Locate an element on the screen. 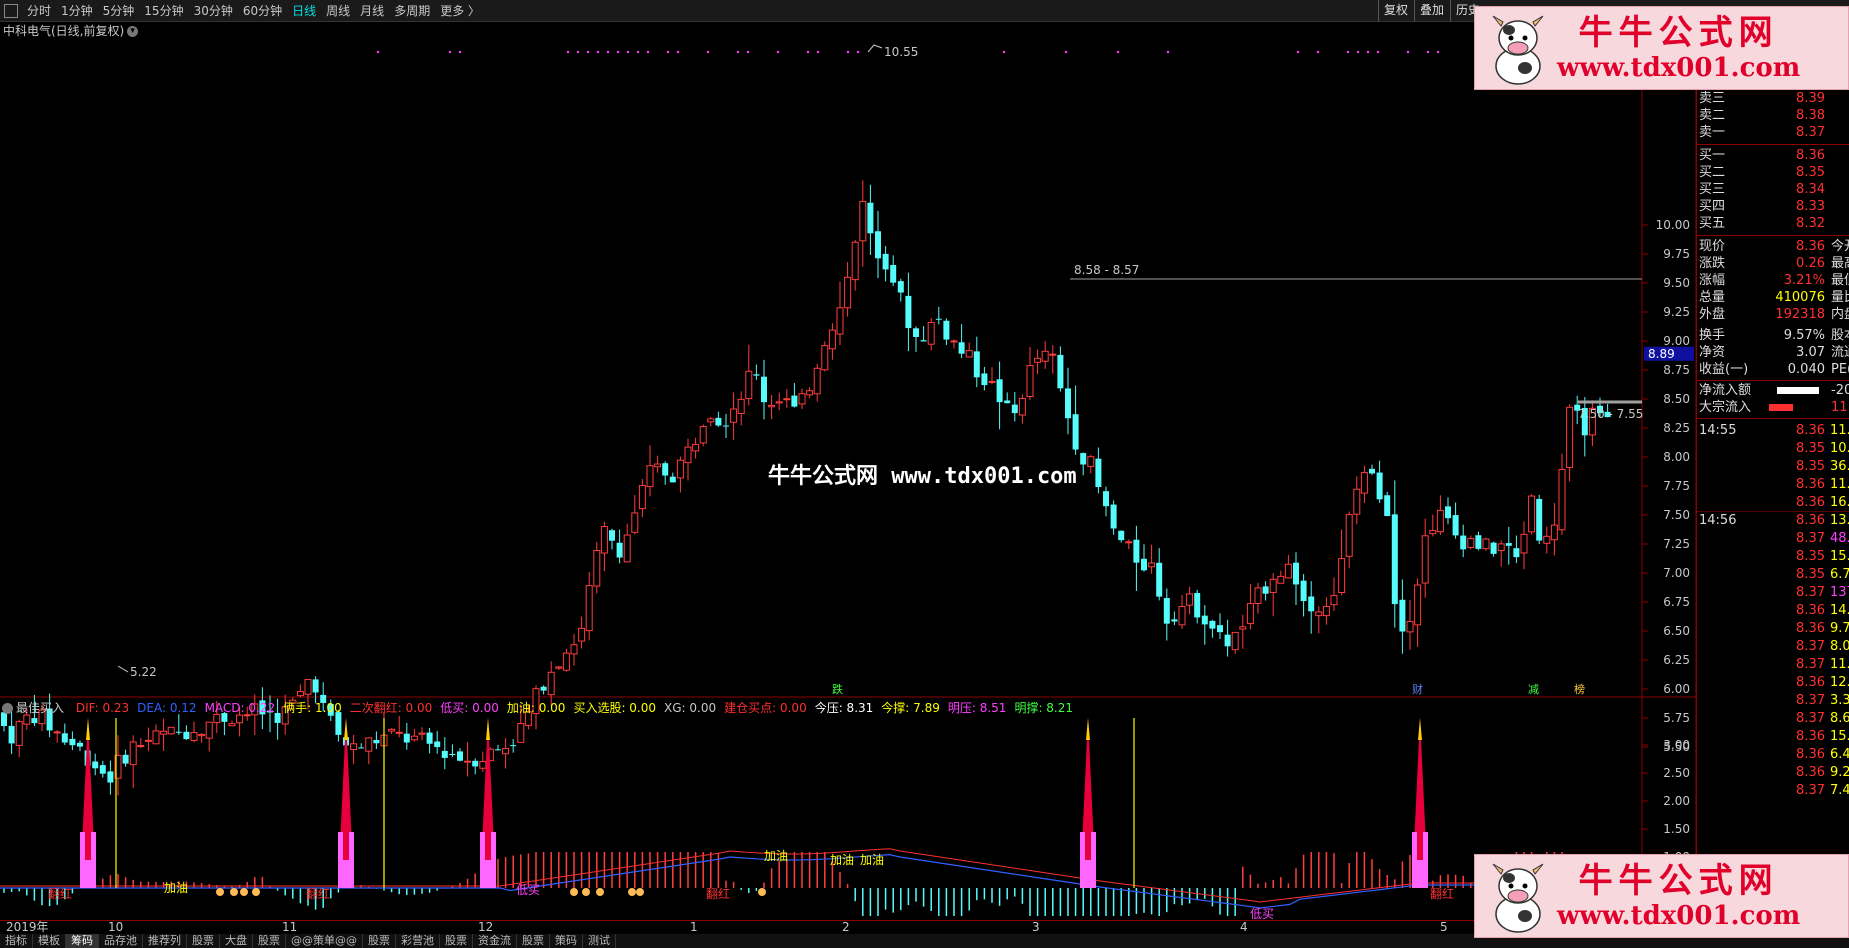  tick-price: 8.37 is located at coordinates (1810, 538).